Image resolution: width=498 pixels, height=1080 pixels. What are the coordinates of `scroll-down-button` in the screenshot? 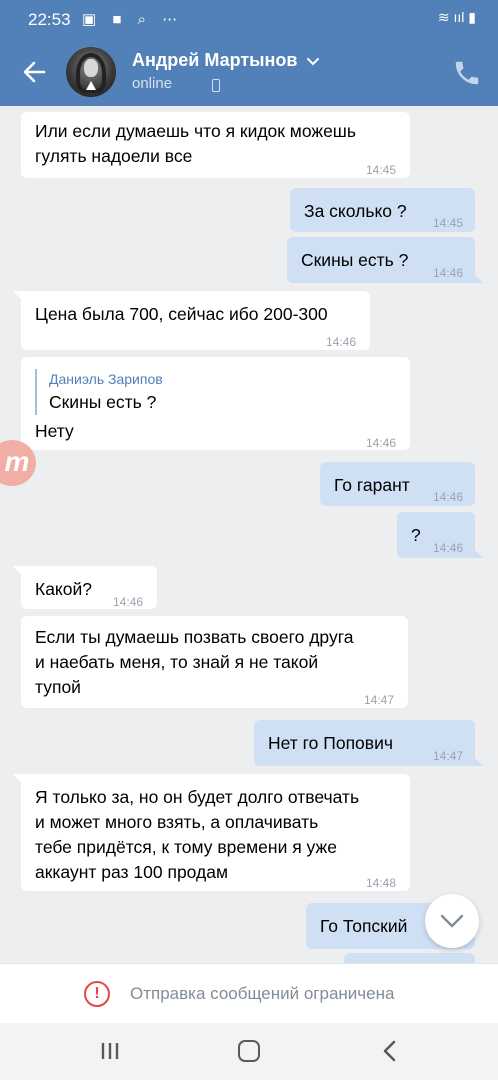 It's located at (452, 921).